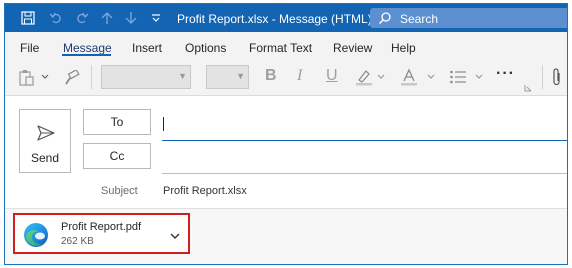 The height and width of the screenshot is (268, 572). Describe the element at coordinates (419, 19) in the screenshot. I see `search-label: Search` at that location.